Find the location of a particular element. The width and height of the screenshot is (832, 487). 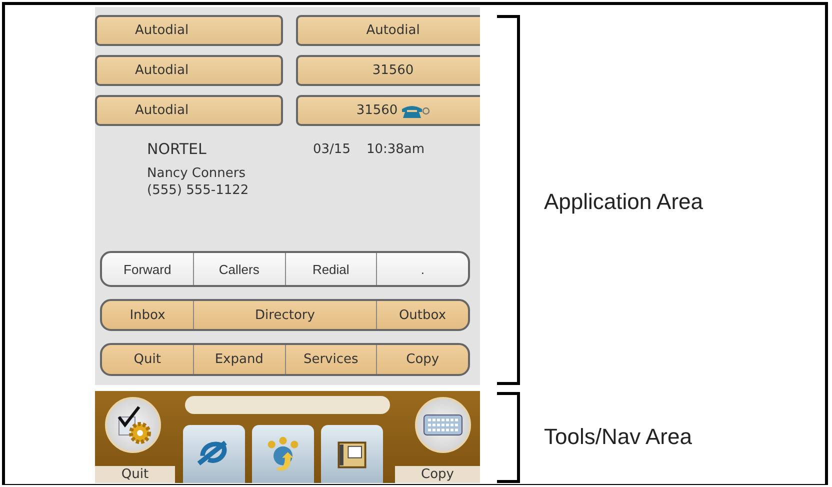

input-field is located at coordinates (287, 405).